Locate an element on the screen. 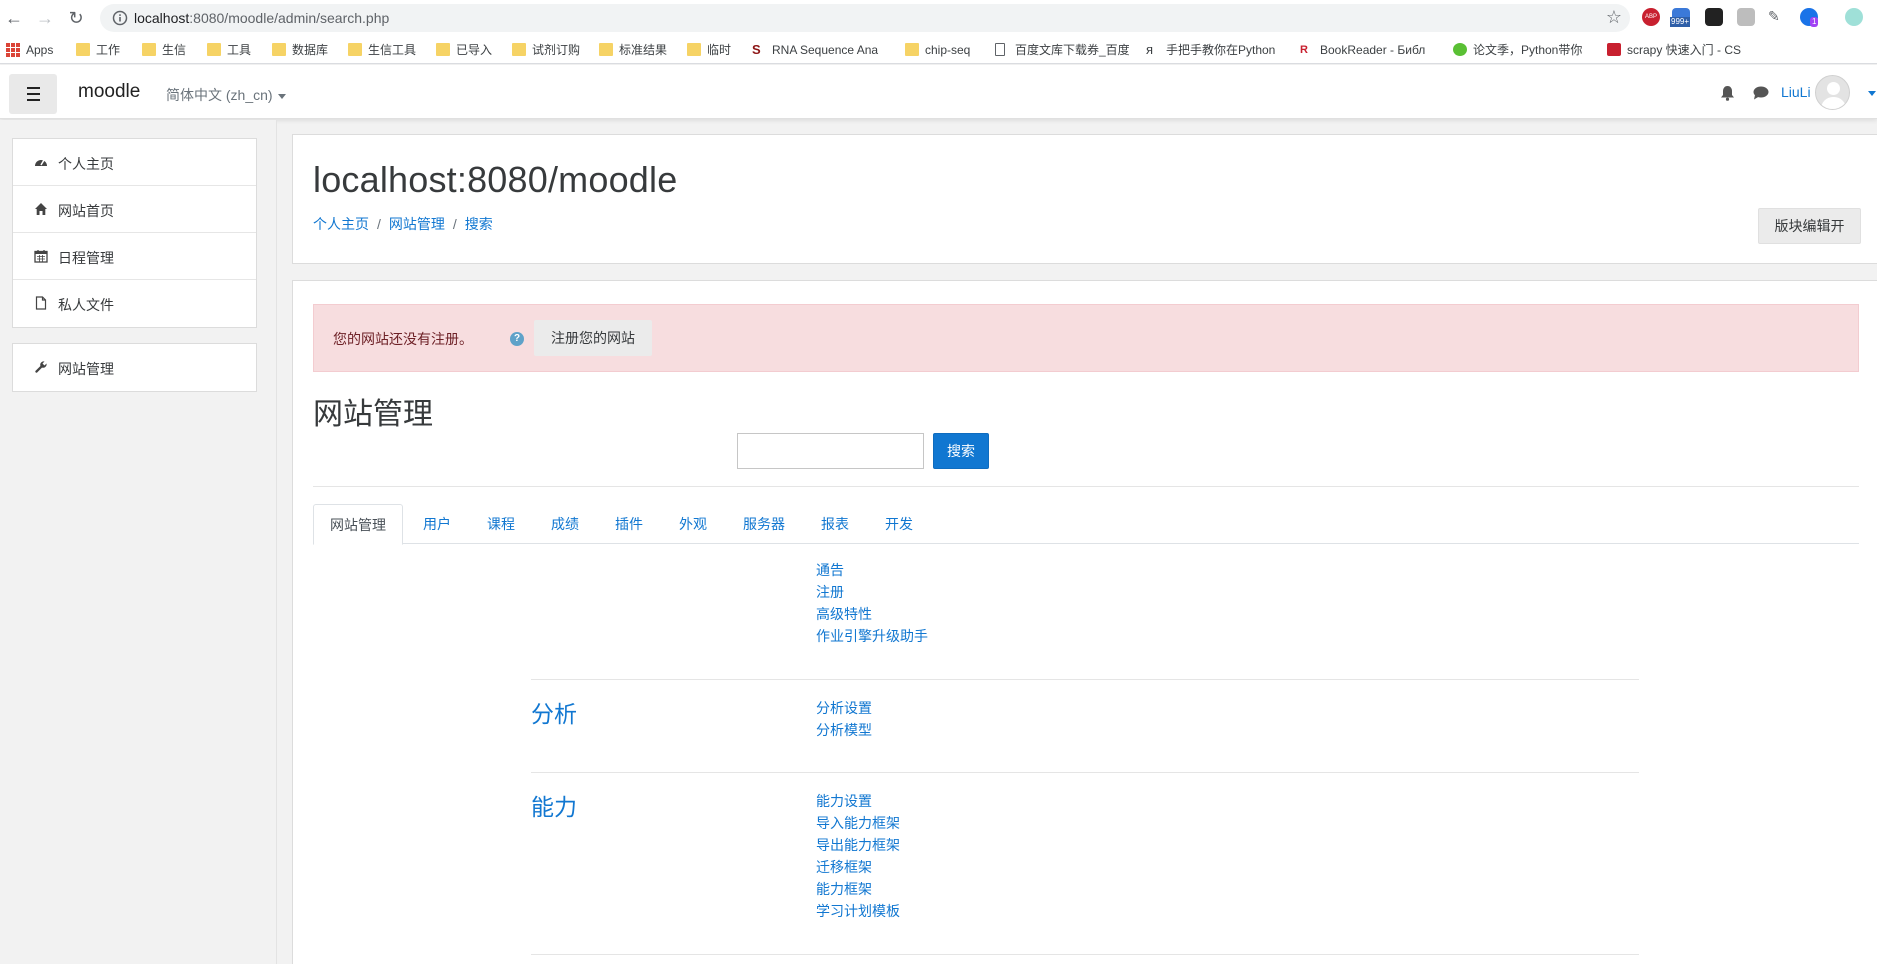 This screenshot has width=1877, height=964. tab-users: 用户 is located at coordinates (437, 524).